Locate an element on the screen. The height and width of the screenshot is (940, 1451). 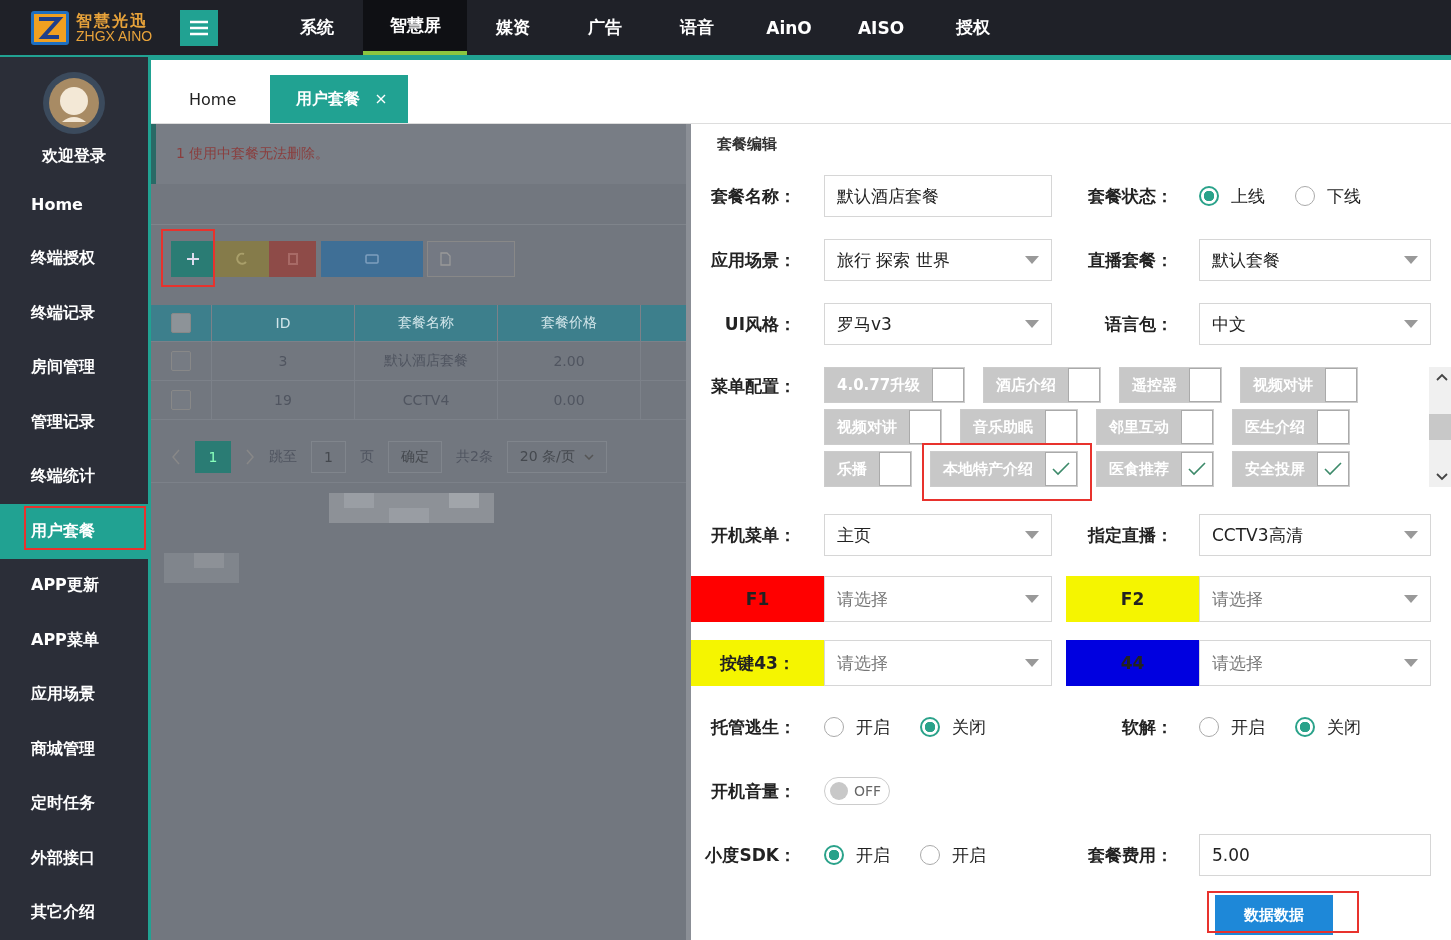
nav-tab: 语音 is located at coordinates (697, 27).